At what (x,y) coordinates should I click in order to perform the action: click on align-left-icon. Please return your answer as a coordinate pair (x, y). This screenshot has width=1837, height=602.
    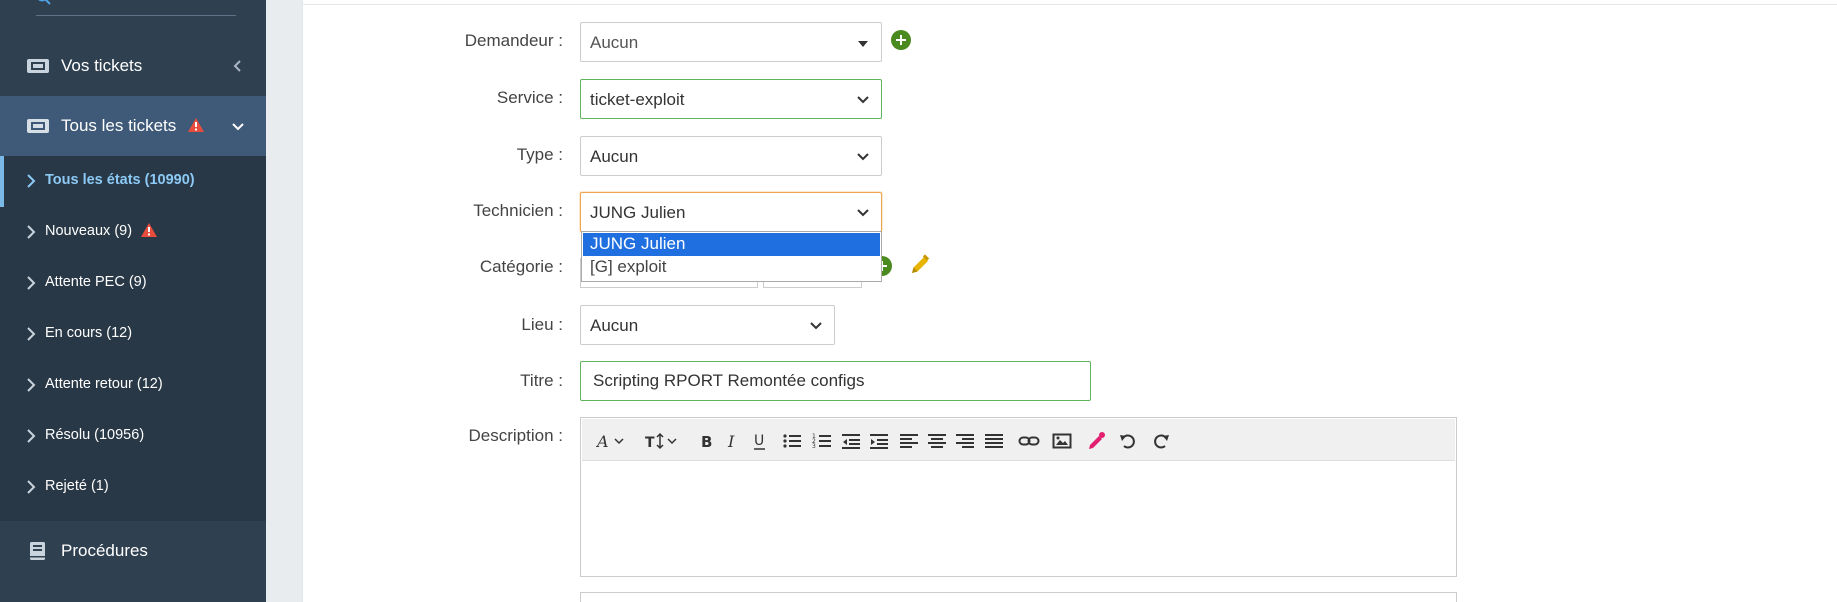
    Looking at the image, I should click on (909, 441).